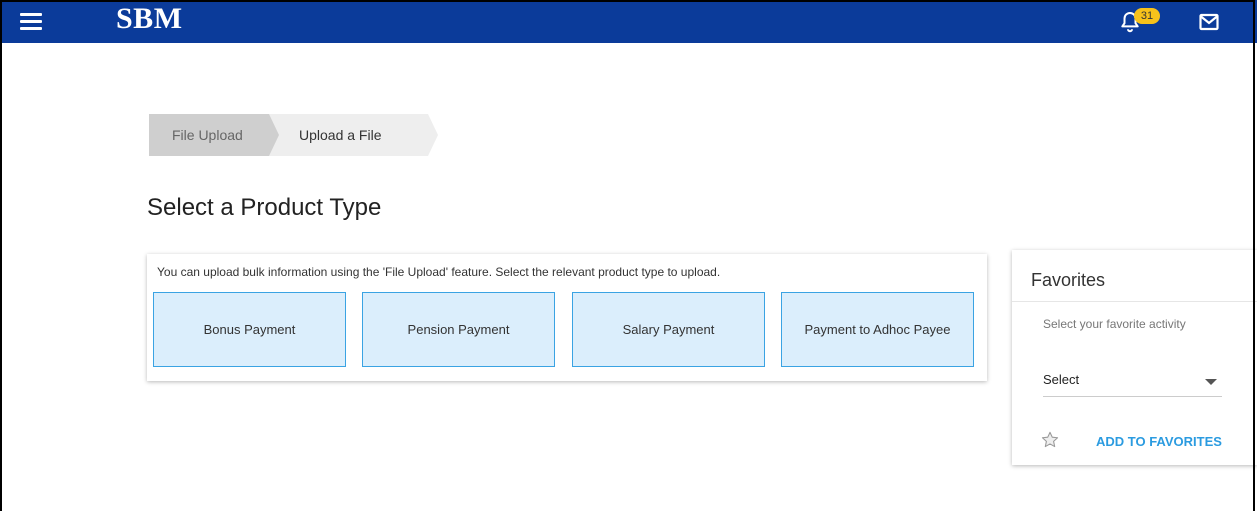 This screenshot has width=1257, height=513. Describe the element at coordinates (458, 329) in the screenshot. I see `pension-payment-button: Pension Payment` at that location.